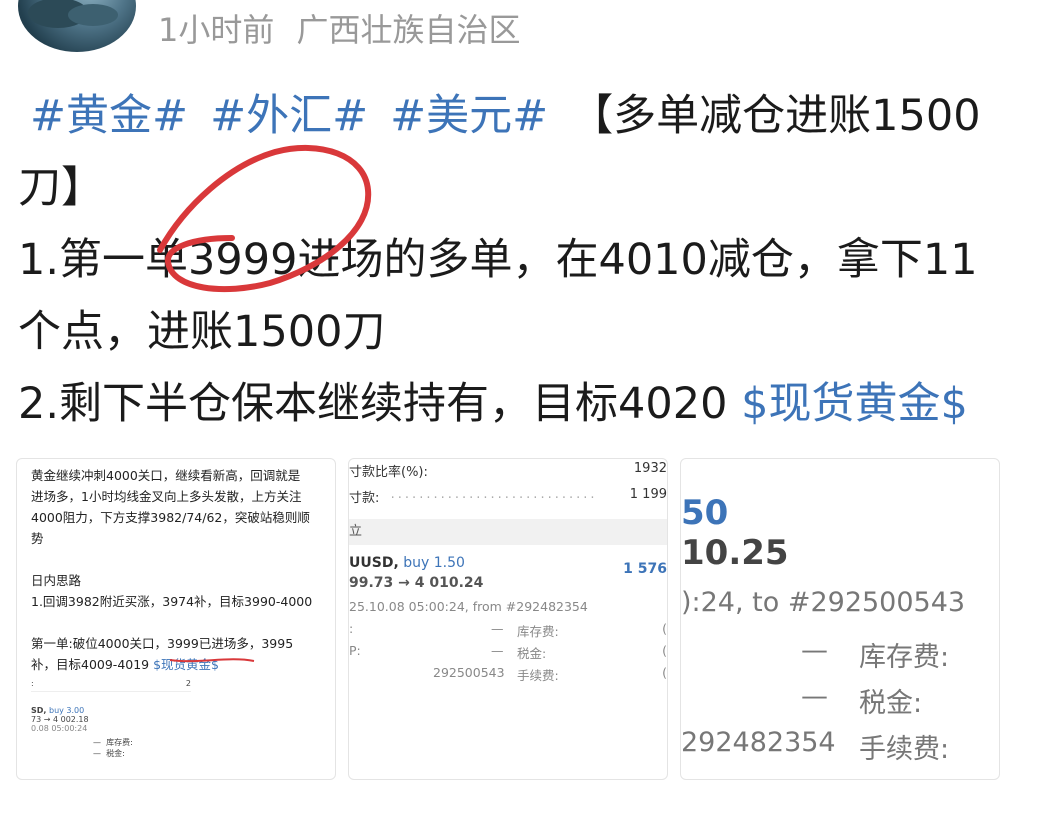  What do you see at coordinates (216, 30) in the screenshot?
I see `post-time: 1小时前` at bounding box center [216, 30].